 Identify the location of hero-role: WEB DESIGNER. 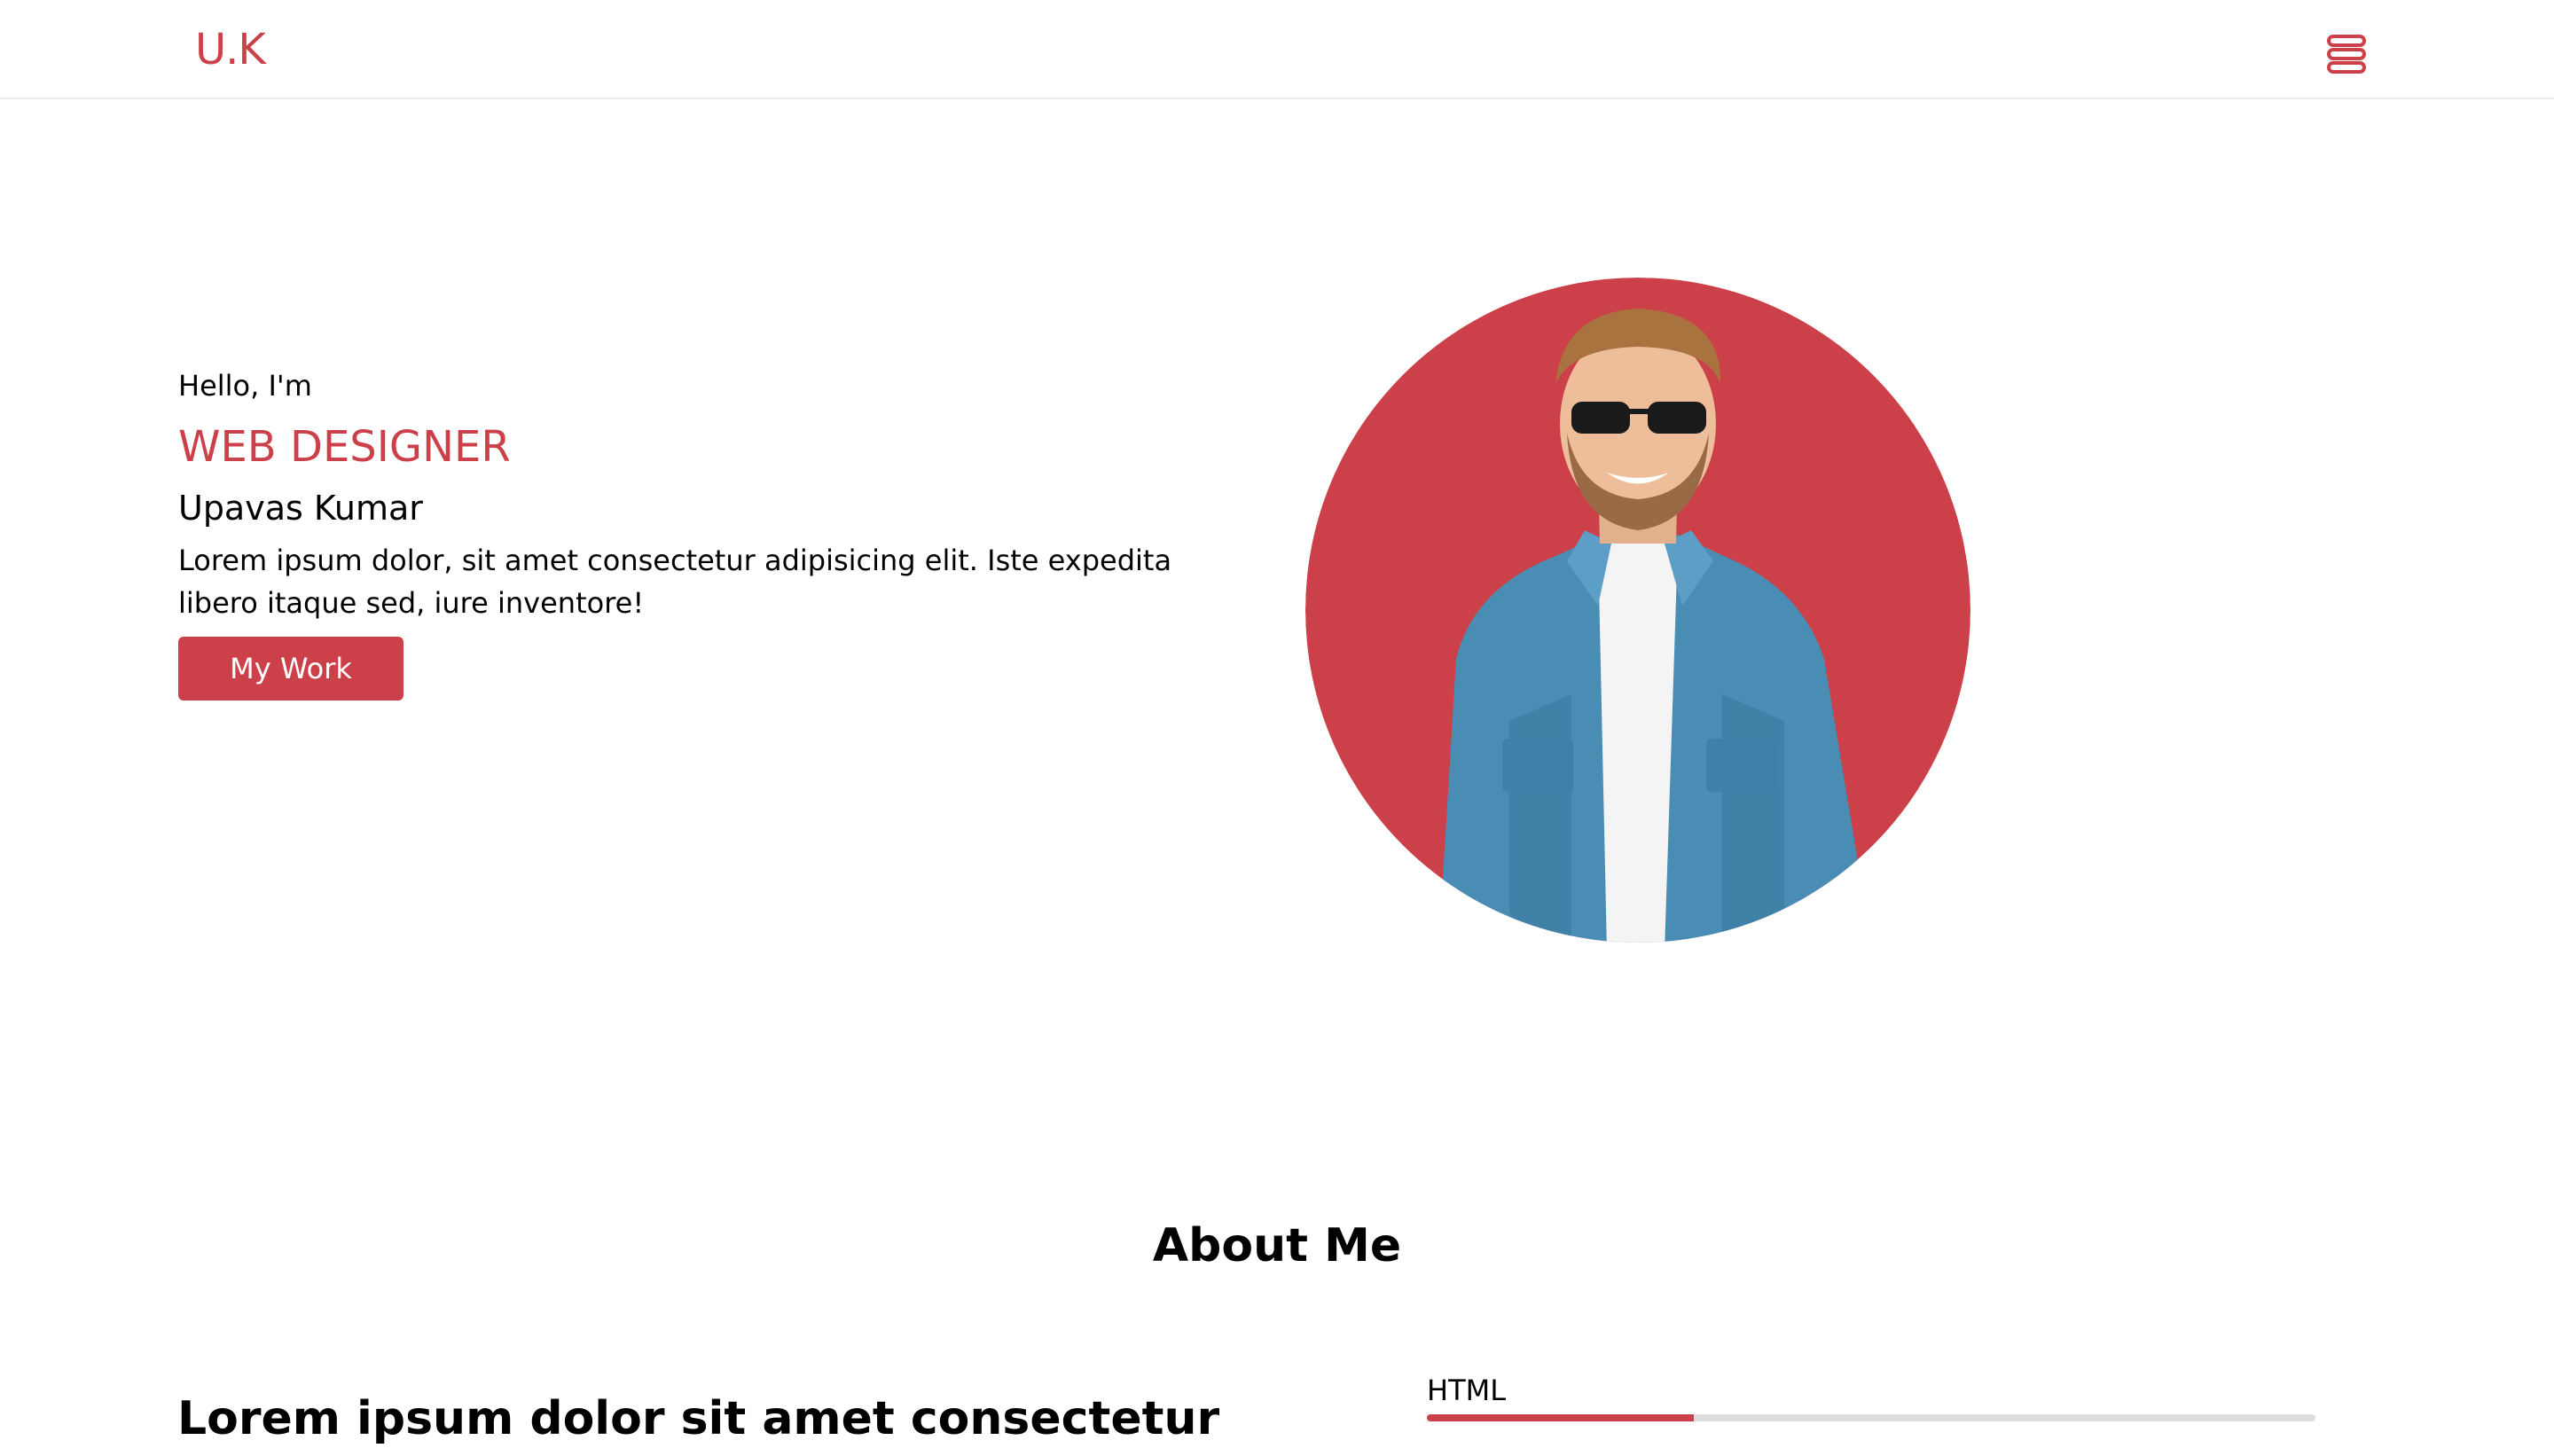
(344, 447).